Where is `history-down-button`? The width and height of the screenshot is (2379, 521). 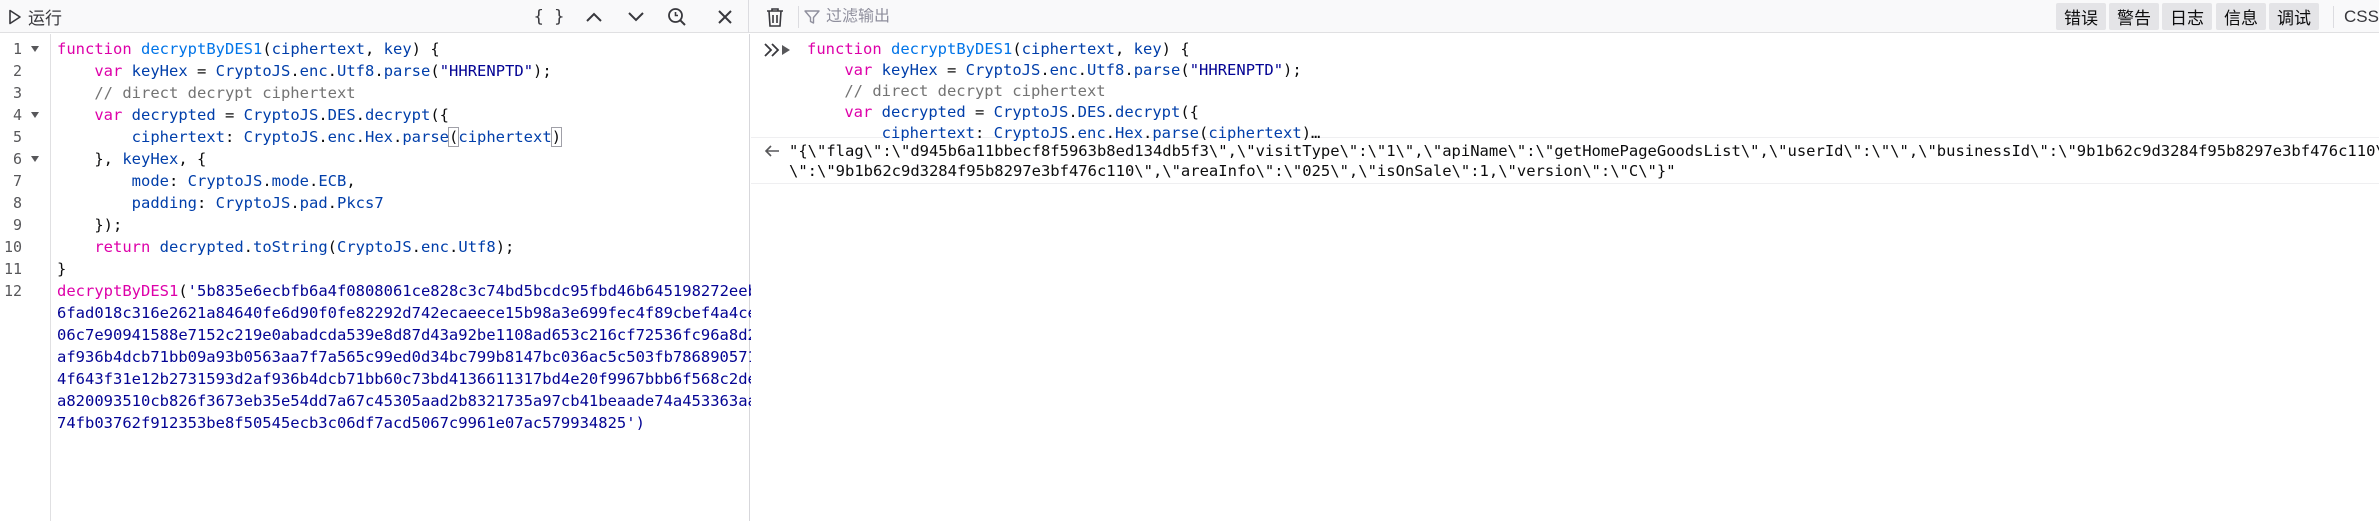 history-down-button is located at coordinates (636, 16).